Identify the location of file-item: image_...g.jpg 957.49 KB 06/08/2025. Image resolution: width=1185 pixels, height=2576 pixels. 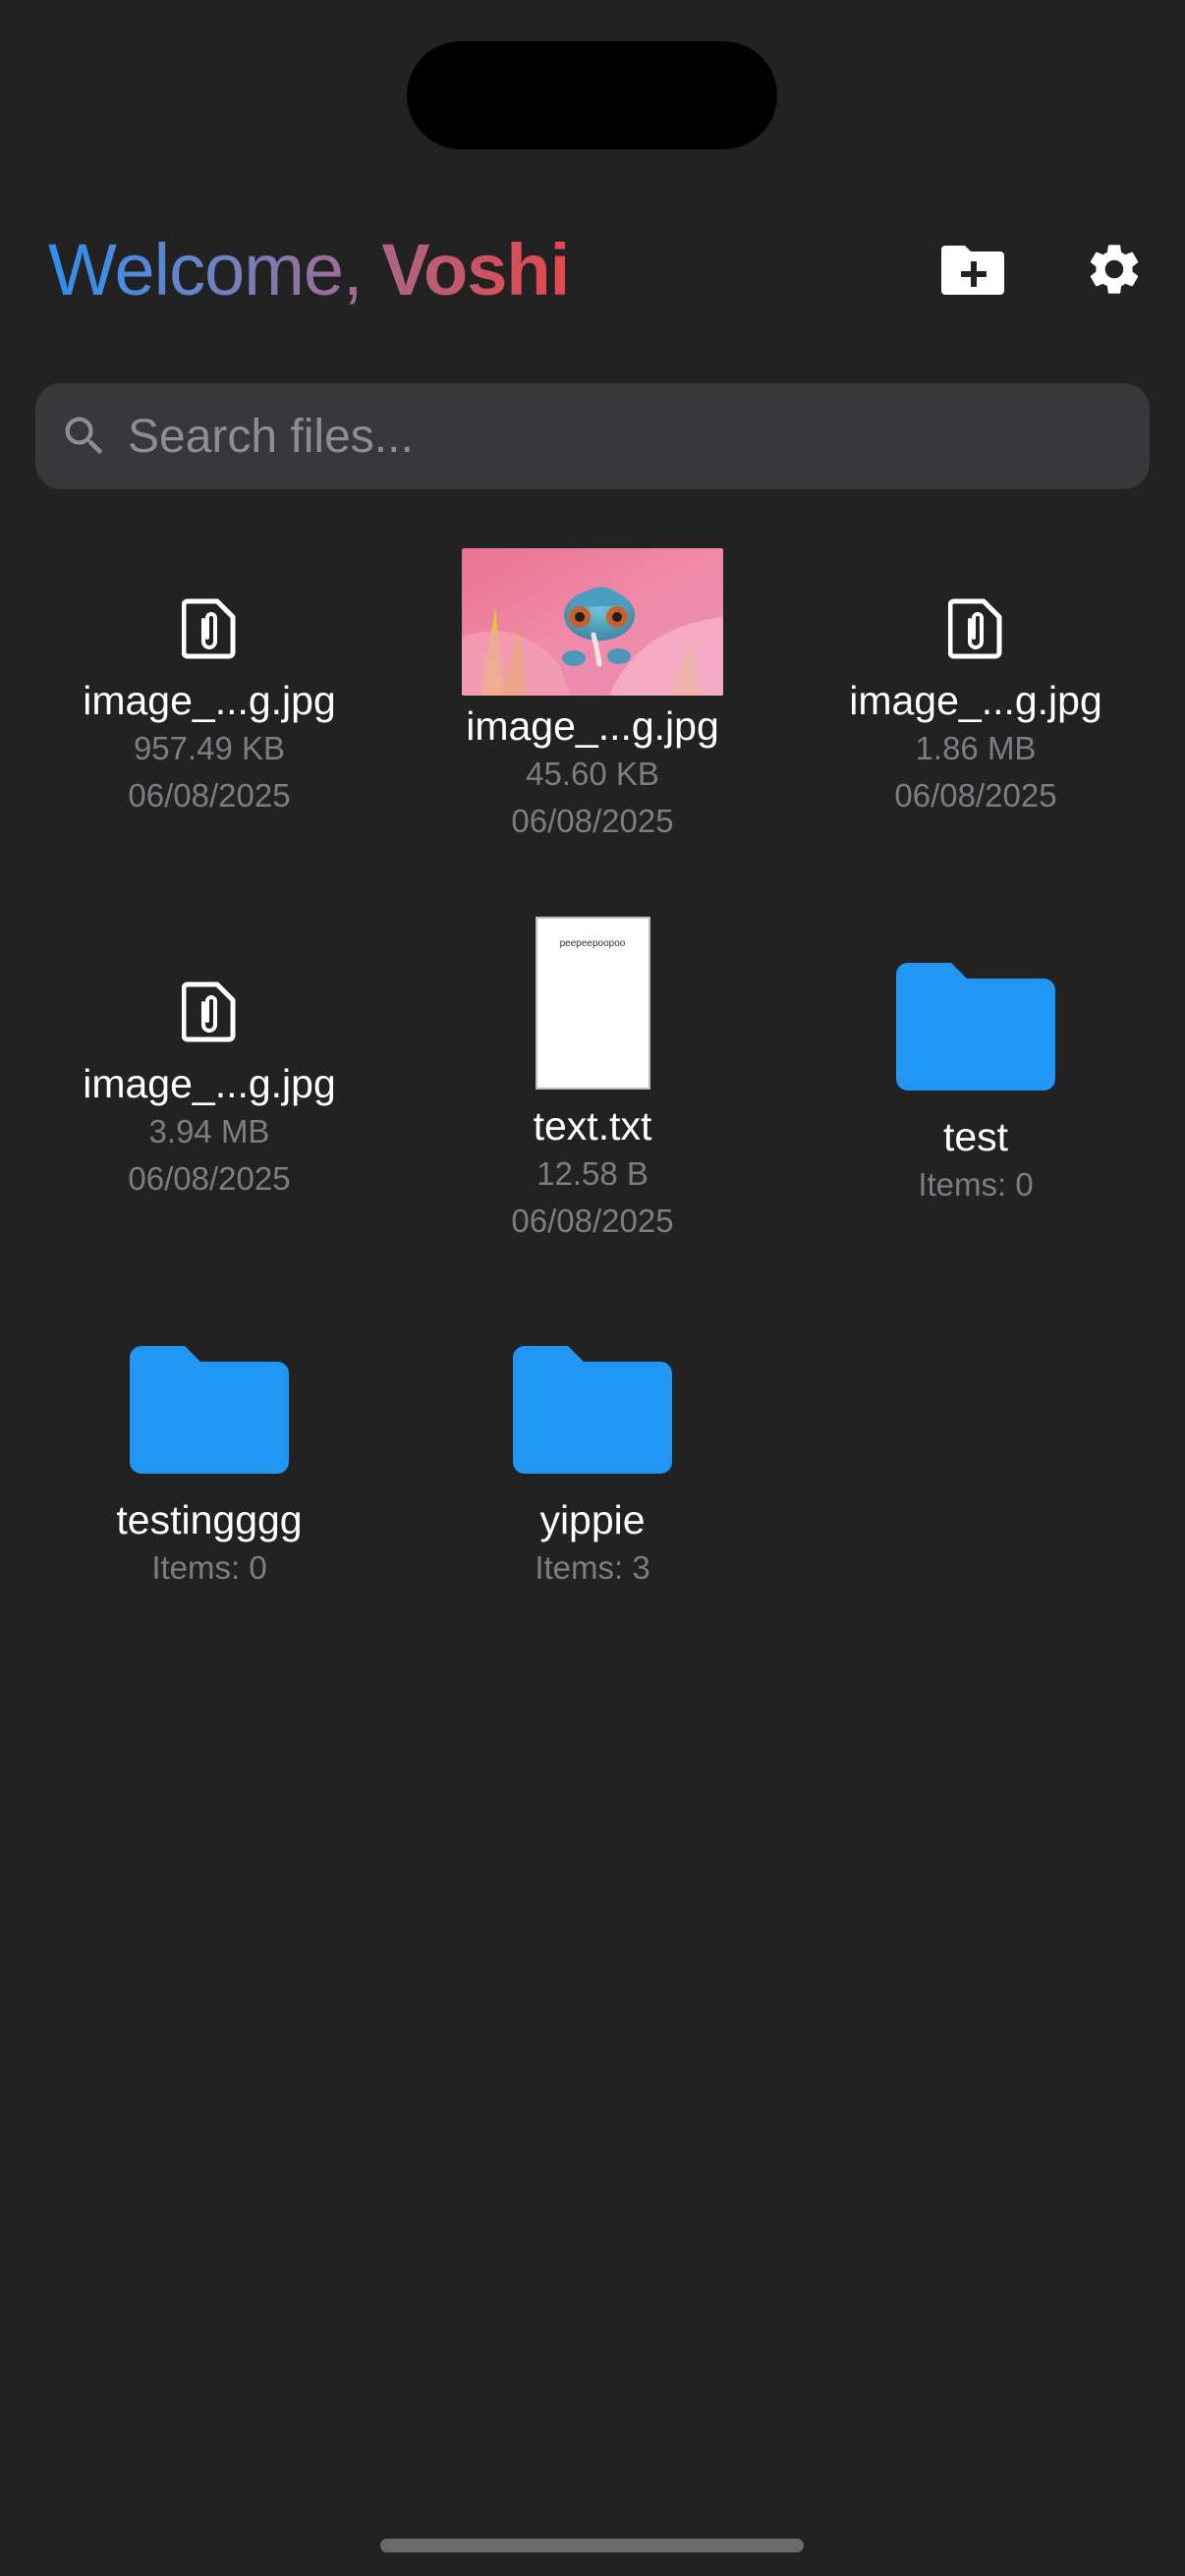
(210, 704).